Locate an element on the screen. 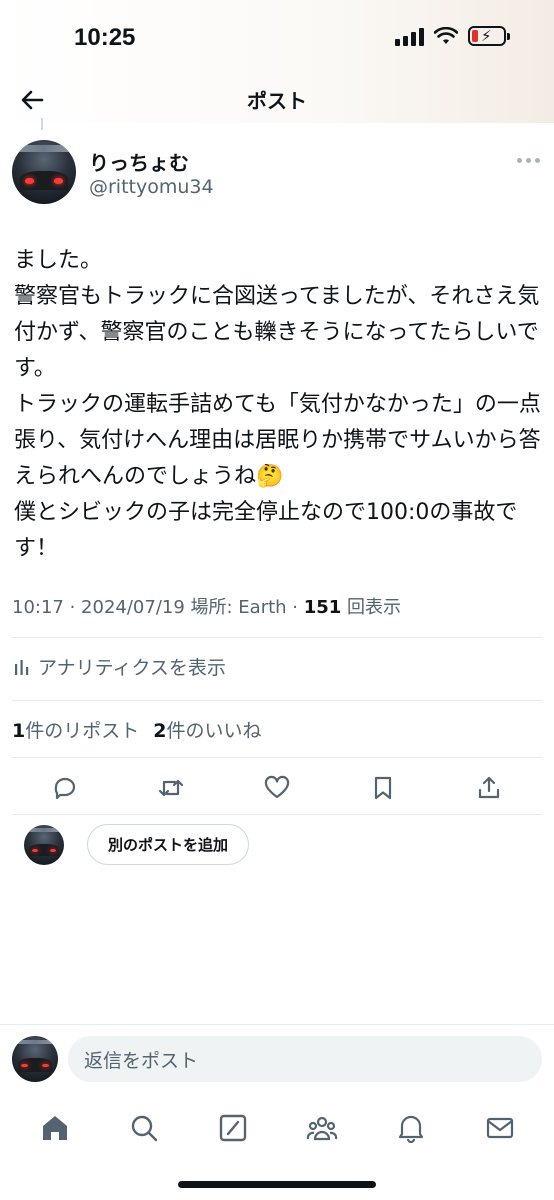  repost-icon is located at coordinates (171, 788).